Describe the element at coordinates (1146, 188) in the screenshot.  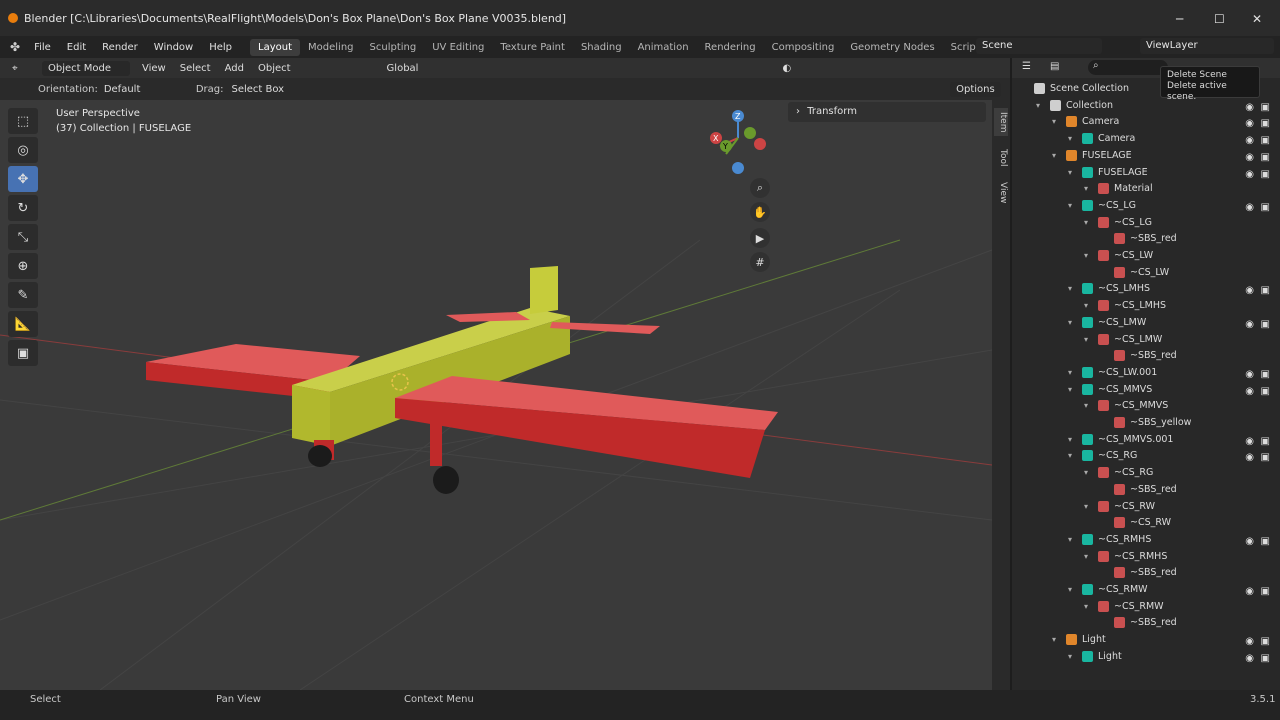
I see `outliner-row: ▾ Material` at that location.